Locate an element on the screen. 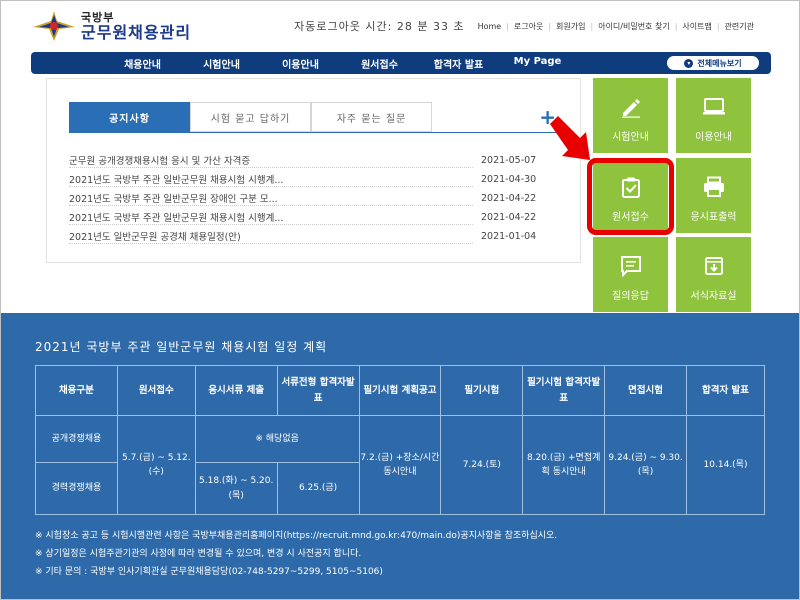 This screenshot has width=800, height=600. util-link-logout: 로그아웃 is located at coordinates (528, 26).